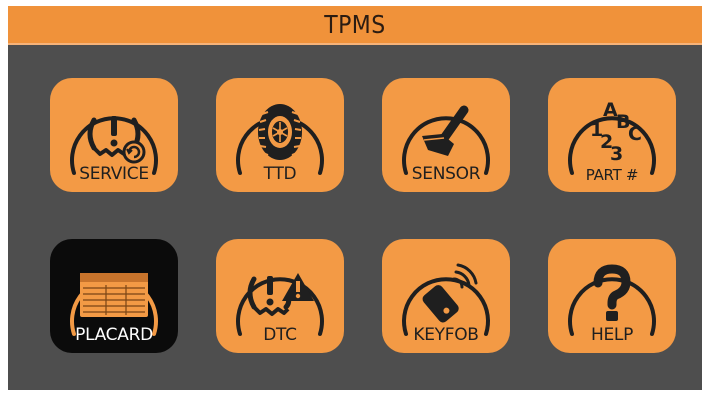 The height and width of the screenshot is (394, 709). What do you see at coordinates (612, 135) in the screenshot?
I see `part-number-button: A B C 1 2 3 PART #` at bounding box center [612, 135].